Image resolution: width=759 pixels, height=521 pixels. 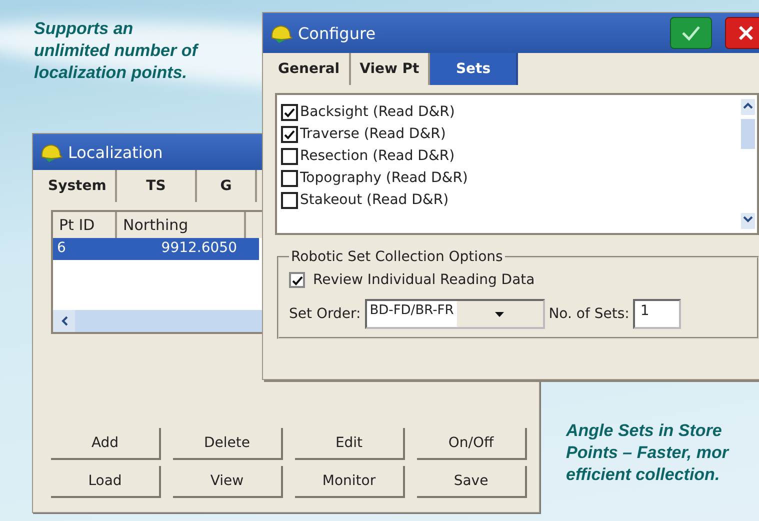 I want to click on table-row: 6 9912.6050, so click(x=156, y=249).